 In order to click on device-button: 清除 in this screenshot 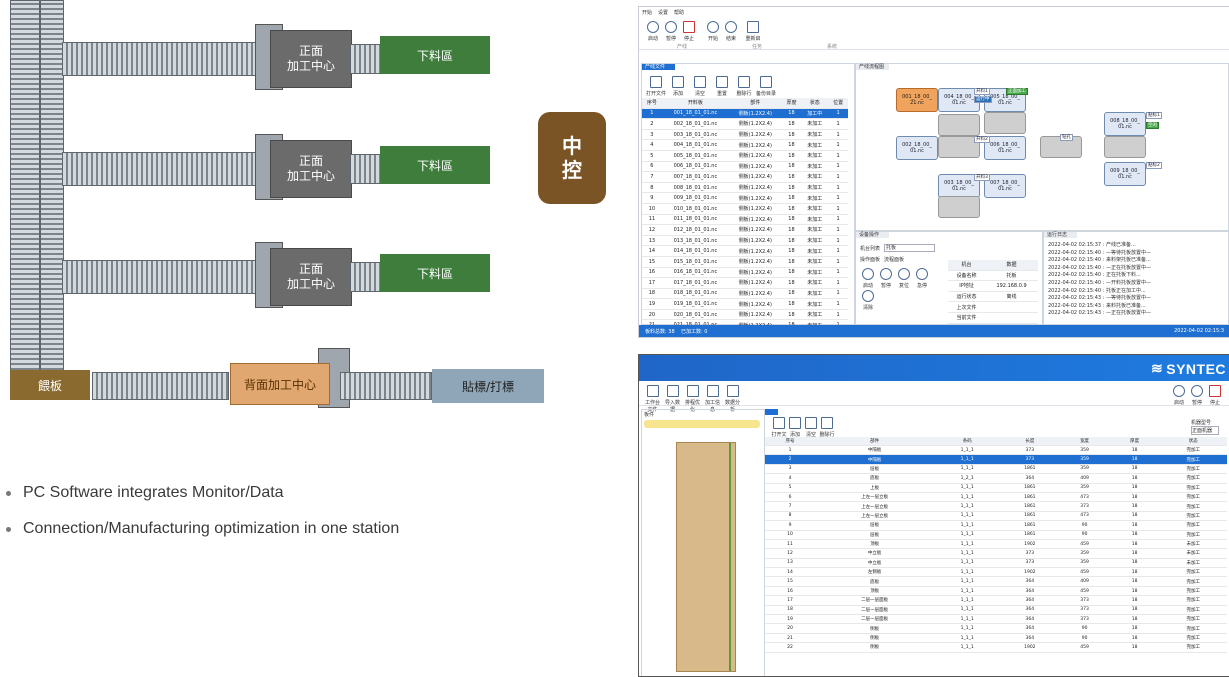, I will do `click(868, 300)`.